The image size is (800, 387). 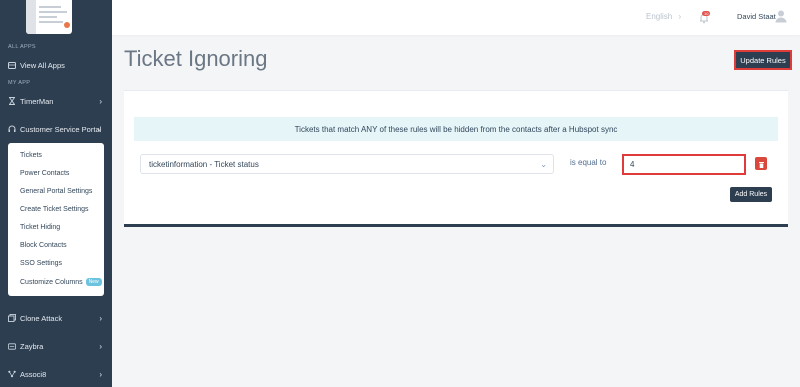 I want to click on submenu-item-tickets: Tickets, so click(x=31, y=155).